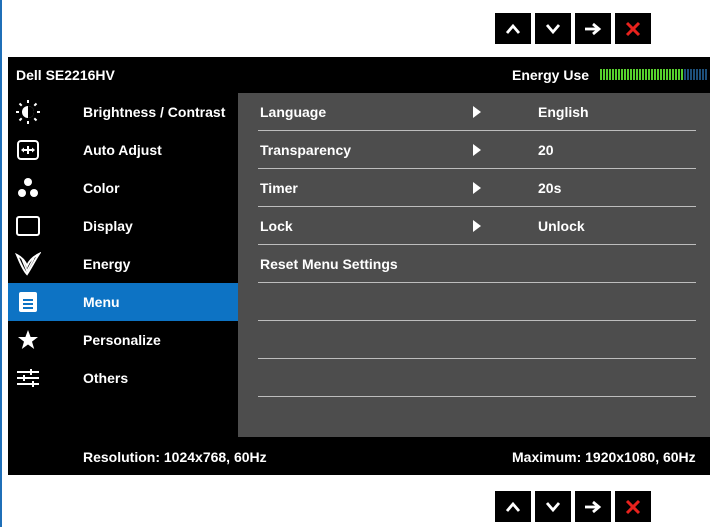 The width and height of the screenshot is (710, 527). I want to click on monitor-buttons-top, so click(573, 28).